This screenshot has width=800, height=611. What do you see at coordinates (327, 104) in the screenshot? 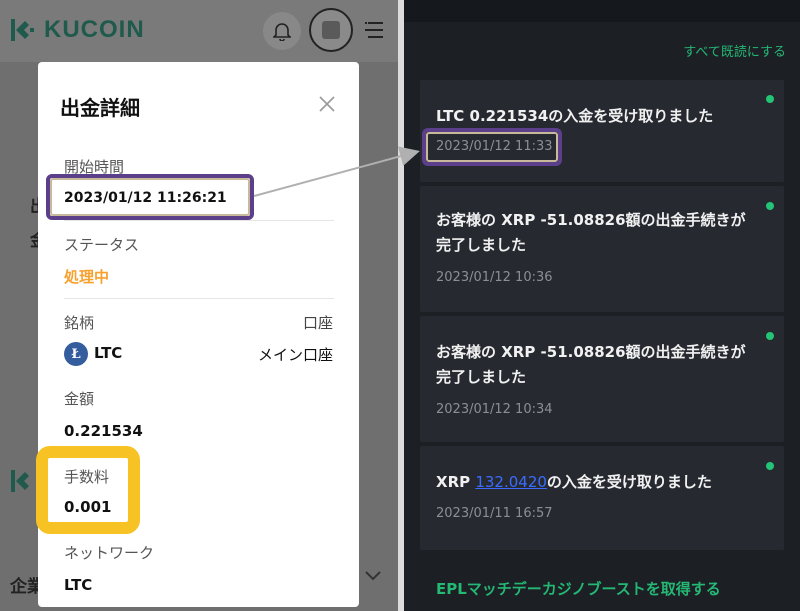
I see `close-icon` at bounding box center [327, 104].